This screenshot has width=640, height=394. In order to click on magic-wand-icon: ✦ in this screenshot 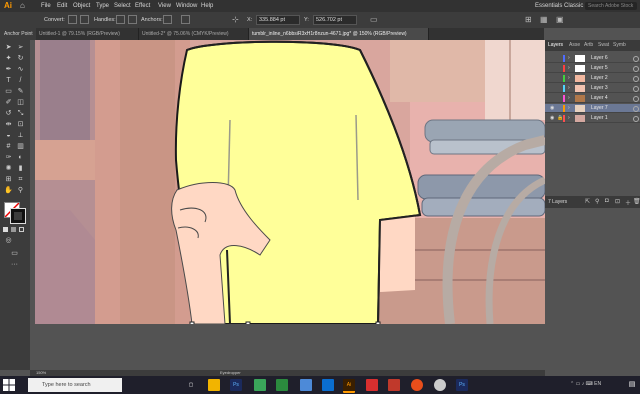, I will do `click(8, 59)`.